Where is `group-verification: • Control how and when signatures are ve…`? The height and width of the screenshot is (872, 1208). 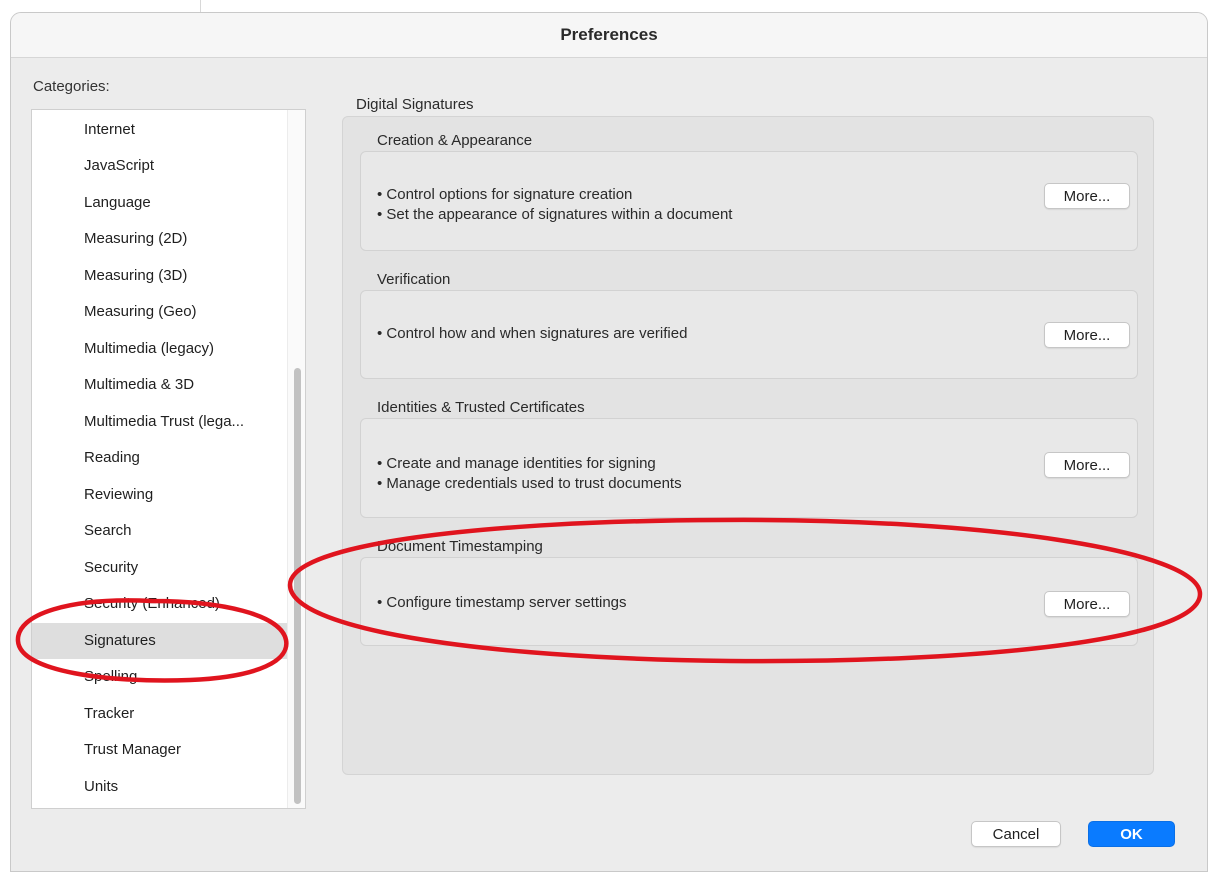 group-verification: • Control how and when signatures are ve… is located at coordinates (749, 334).